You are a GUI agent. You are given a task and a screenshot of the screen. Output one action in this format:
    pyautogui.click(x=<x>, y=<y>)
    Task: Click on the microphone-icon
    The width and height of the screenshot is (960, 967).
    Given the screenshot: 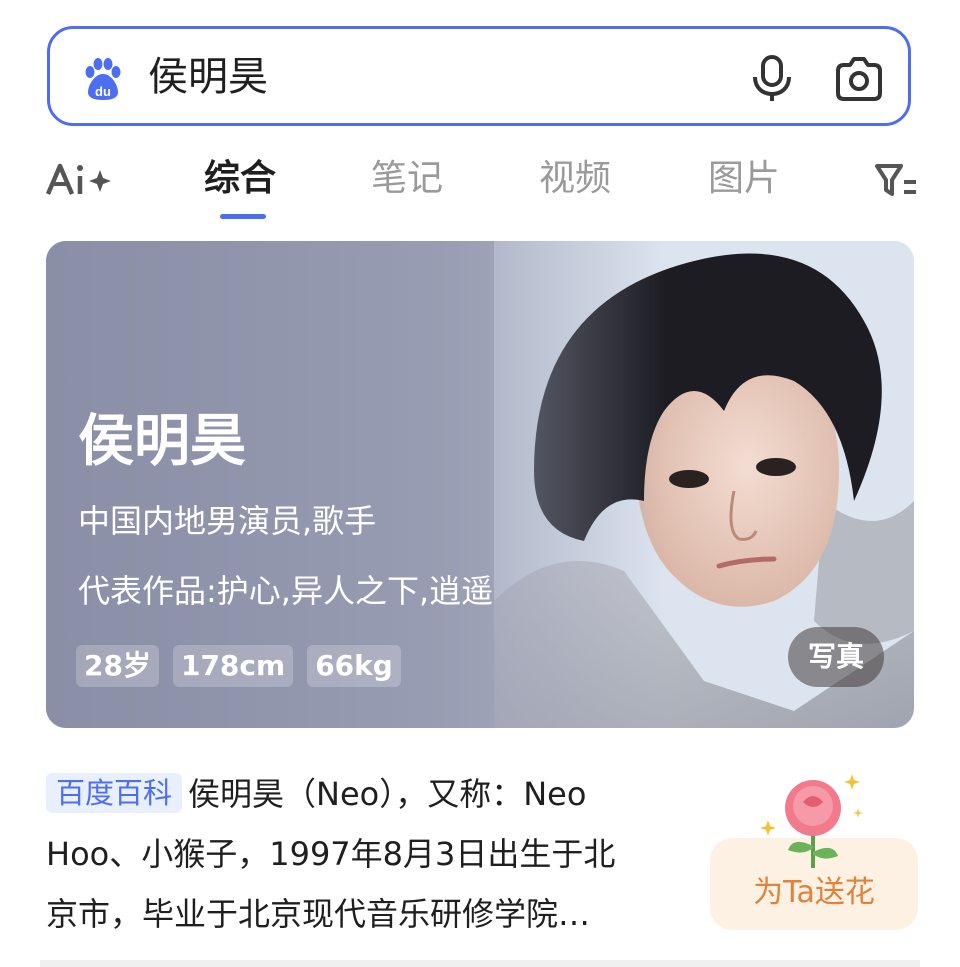 What is the action you would take?
    pyautogui.click(x=772, y=79)
    